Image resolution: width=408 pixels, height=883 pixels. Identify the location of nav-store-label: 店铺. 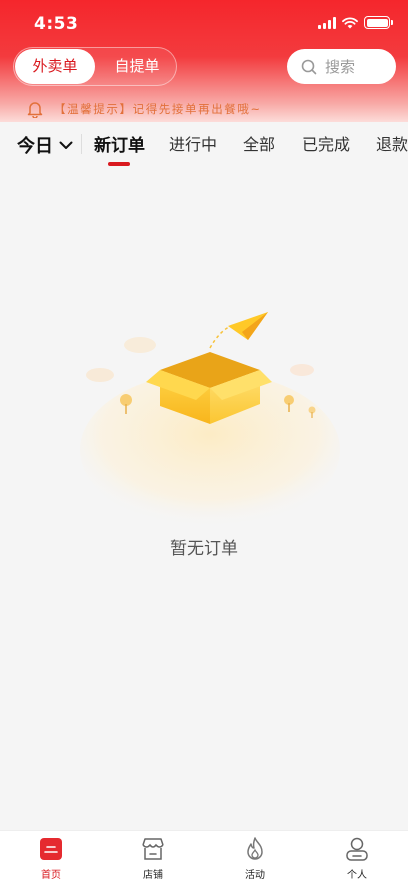
(153, 875).